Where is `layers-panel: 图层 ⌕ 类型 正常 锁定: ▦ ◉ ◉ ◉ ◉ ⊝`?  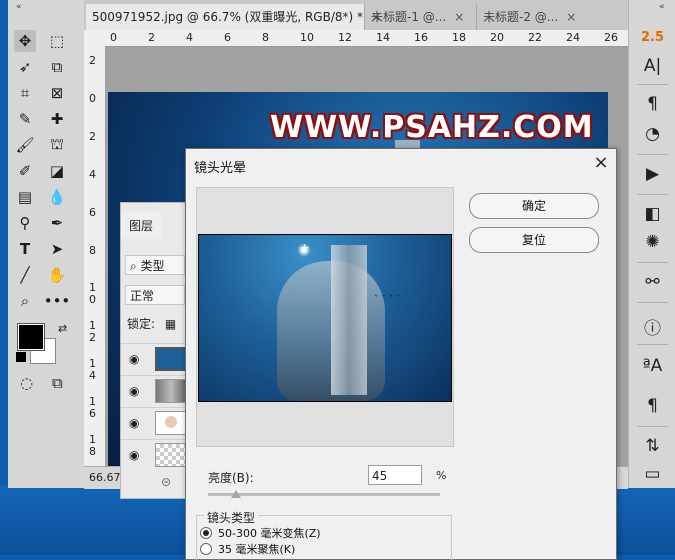
layers-panel: 图层 ⌕ 类型 正常 锁定: ▦ ◉ ◉ ◉ ◉ ⊝ is located at coordinates (155, 350).